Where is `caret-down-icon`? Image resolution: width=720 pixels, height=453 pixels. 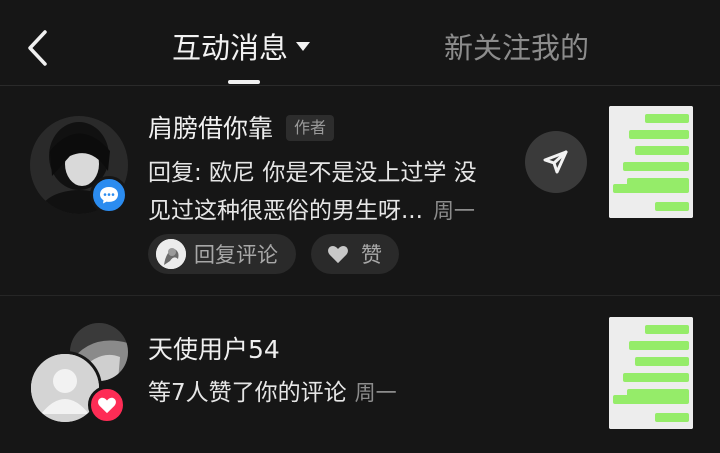
caret-down-icon is located at coordinates (303, 46).